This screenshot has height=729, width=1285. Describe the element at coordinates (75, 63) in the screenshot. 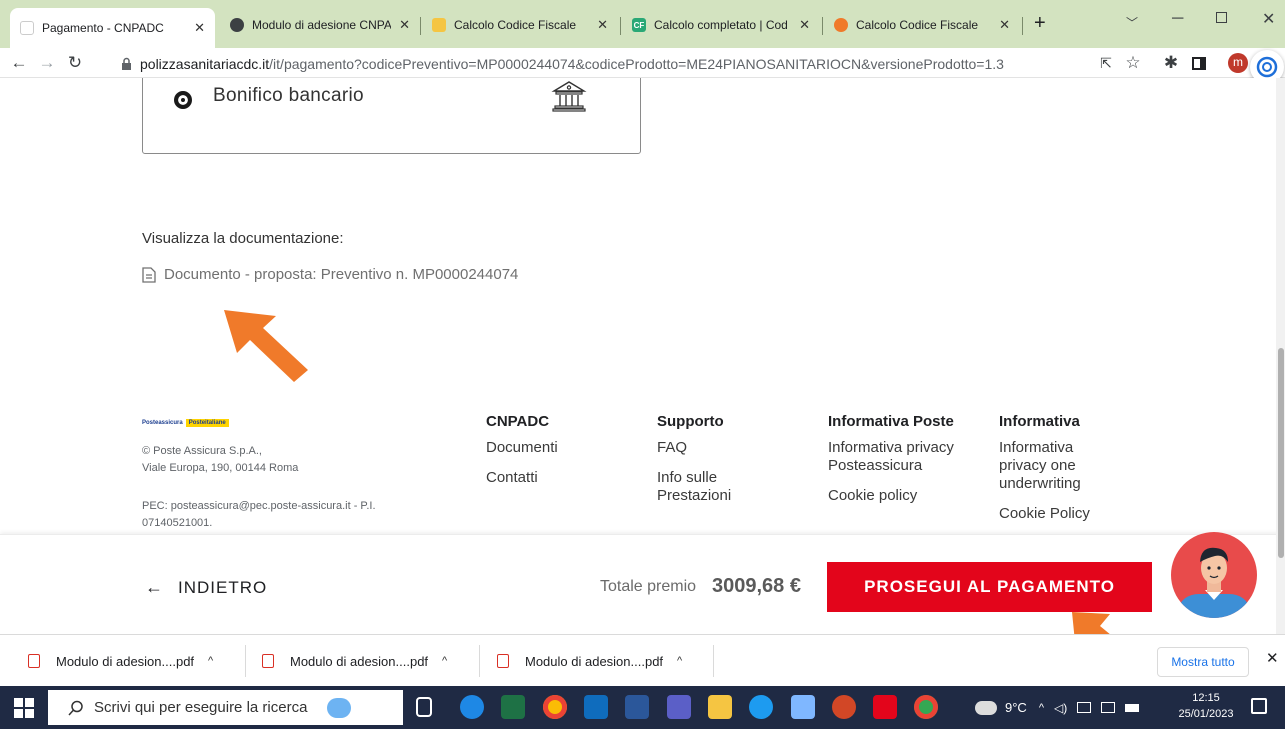

I see `reload-icon: ↻` at that location.